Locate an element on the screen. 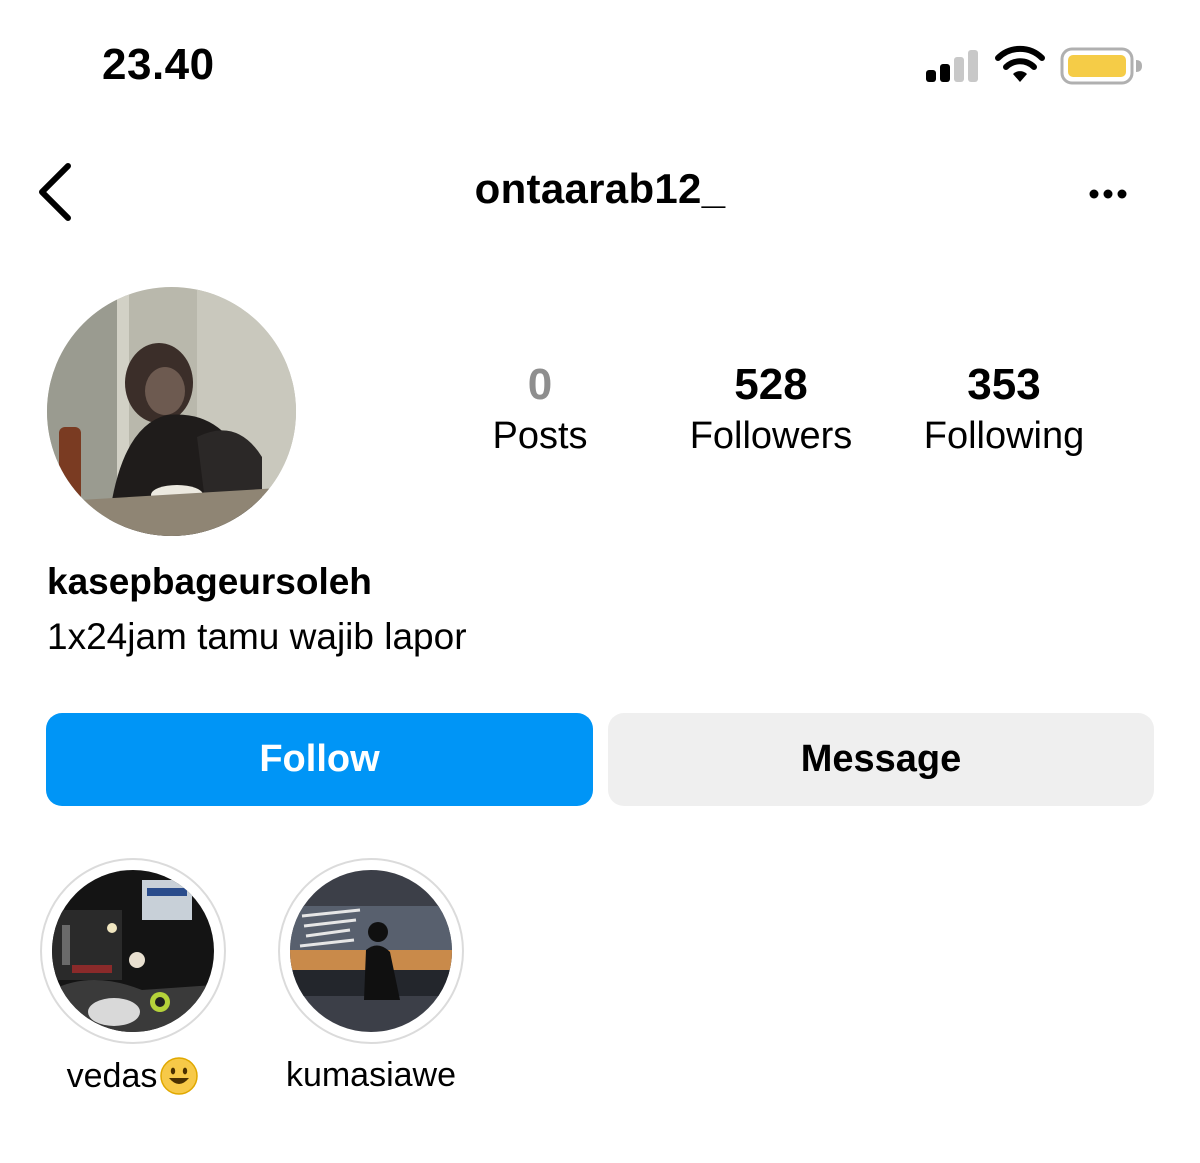 The width and height of the screenshot is (1200, 1163). highlight-vedas: vedas is located at coordinates (133, 977).